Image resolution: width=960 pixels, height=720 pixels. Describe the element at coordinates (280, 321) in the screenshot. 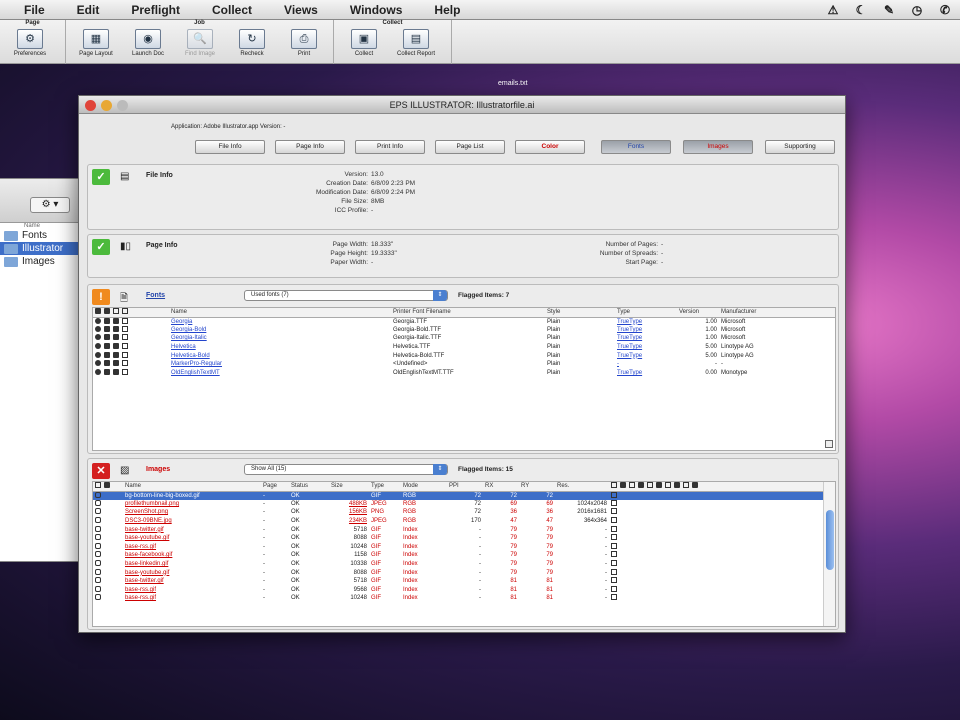

I see `font-name: Georgia` at that location.